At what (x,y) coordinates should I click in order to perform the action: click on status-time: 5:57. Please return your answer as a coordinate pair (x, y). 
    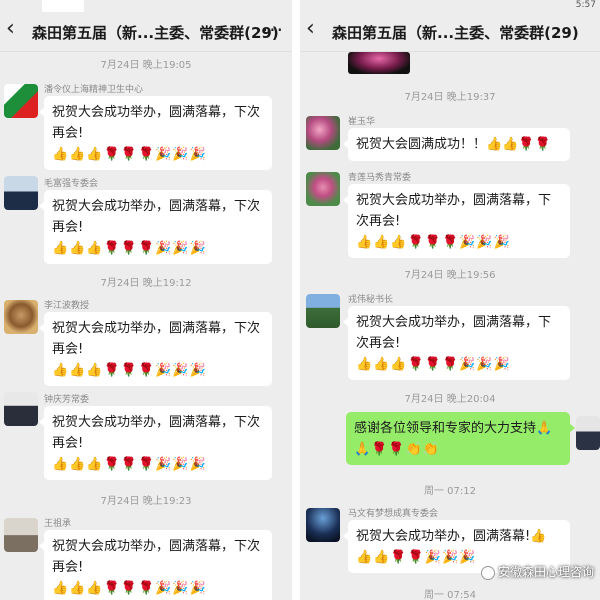
    Looking at the image, I should click on (585, 5).